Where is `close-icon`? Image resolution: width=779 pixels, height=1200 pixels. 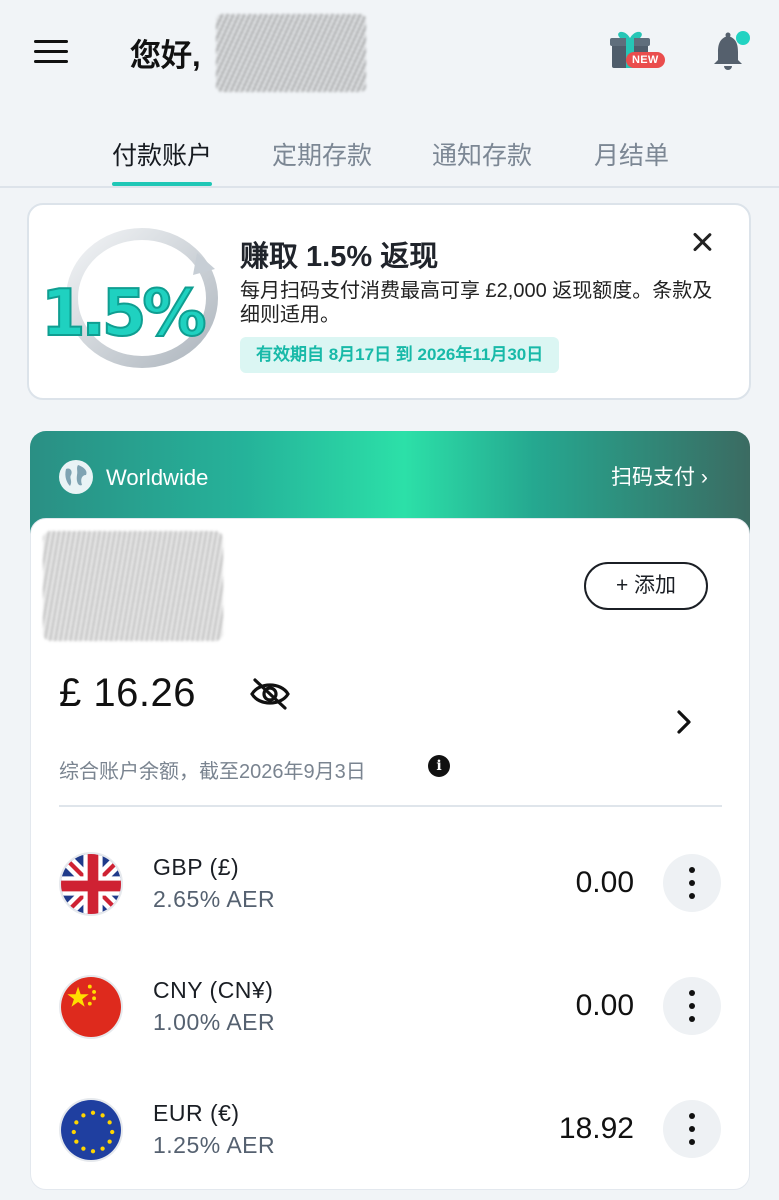 close-icon is located at coordinates (702, 242).